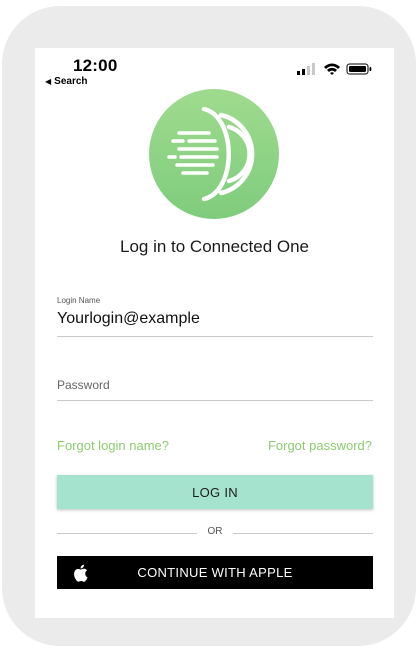 The image size is (418, 650). Describe the element at coordinates (215, 492) in the screenshot. I see `log-in-button: LOG IN` at that location.